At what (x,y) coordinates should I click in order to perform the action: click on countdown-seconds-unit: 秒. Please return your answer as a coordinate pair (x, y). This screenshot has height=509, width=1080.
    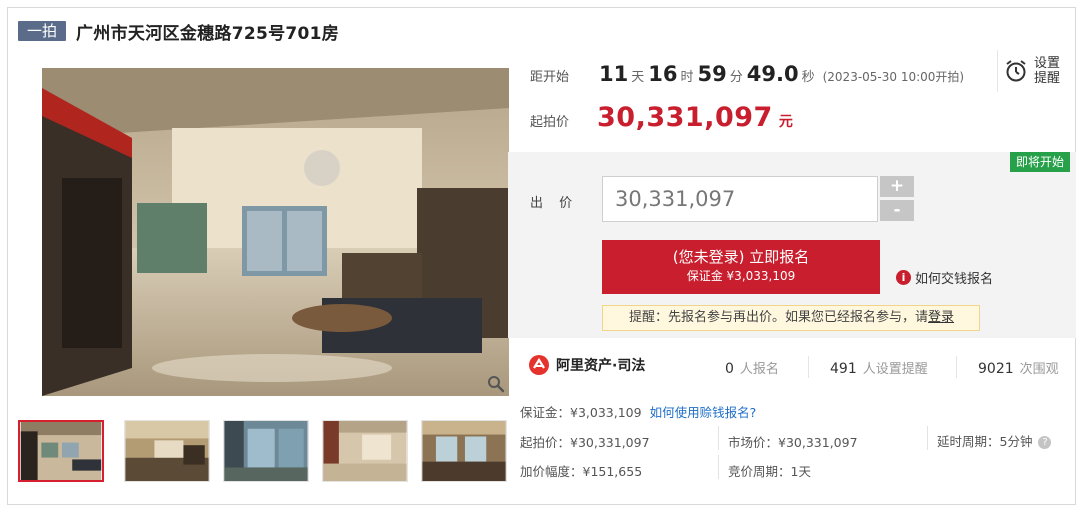
    Looking at the image, I should click on (808, 77).